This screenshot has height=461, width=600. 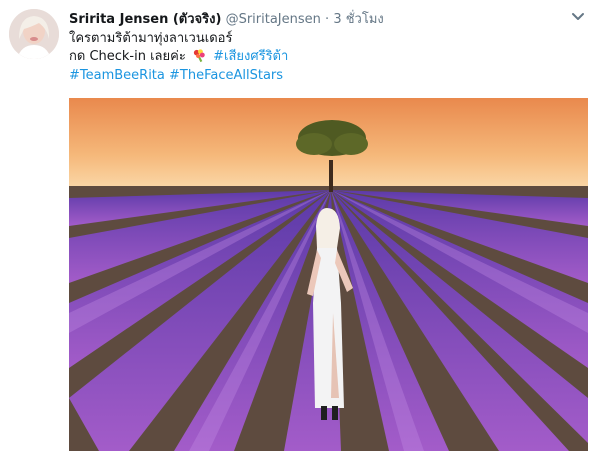 What do you see at coordinates (273, 19) in the screenshot?
I see `author-handle: @SriritaJensen` at bounding box center [273, 19].